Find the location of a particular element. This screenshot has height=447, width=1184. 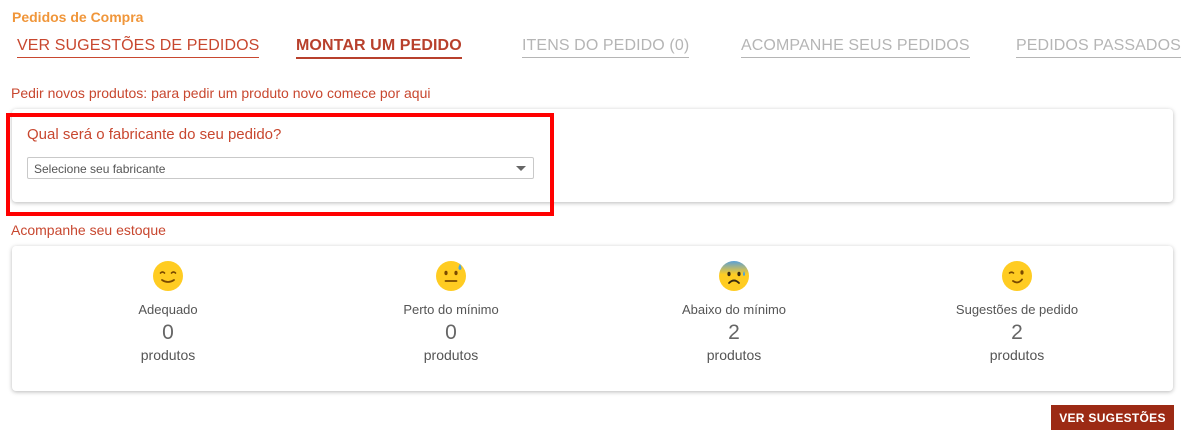

stat-sugestoes-pedido: Sugestões de pedido 2 produtos is located at coordinates (1017, 304).